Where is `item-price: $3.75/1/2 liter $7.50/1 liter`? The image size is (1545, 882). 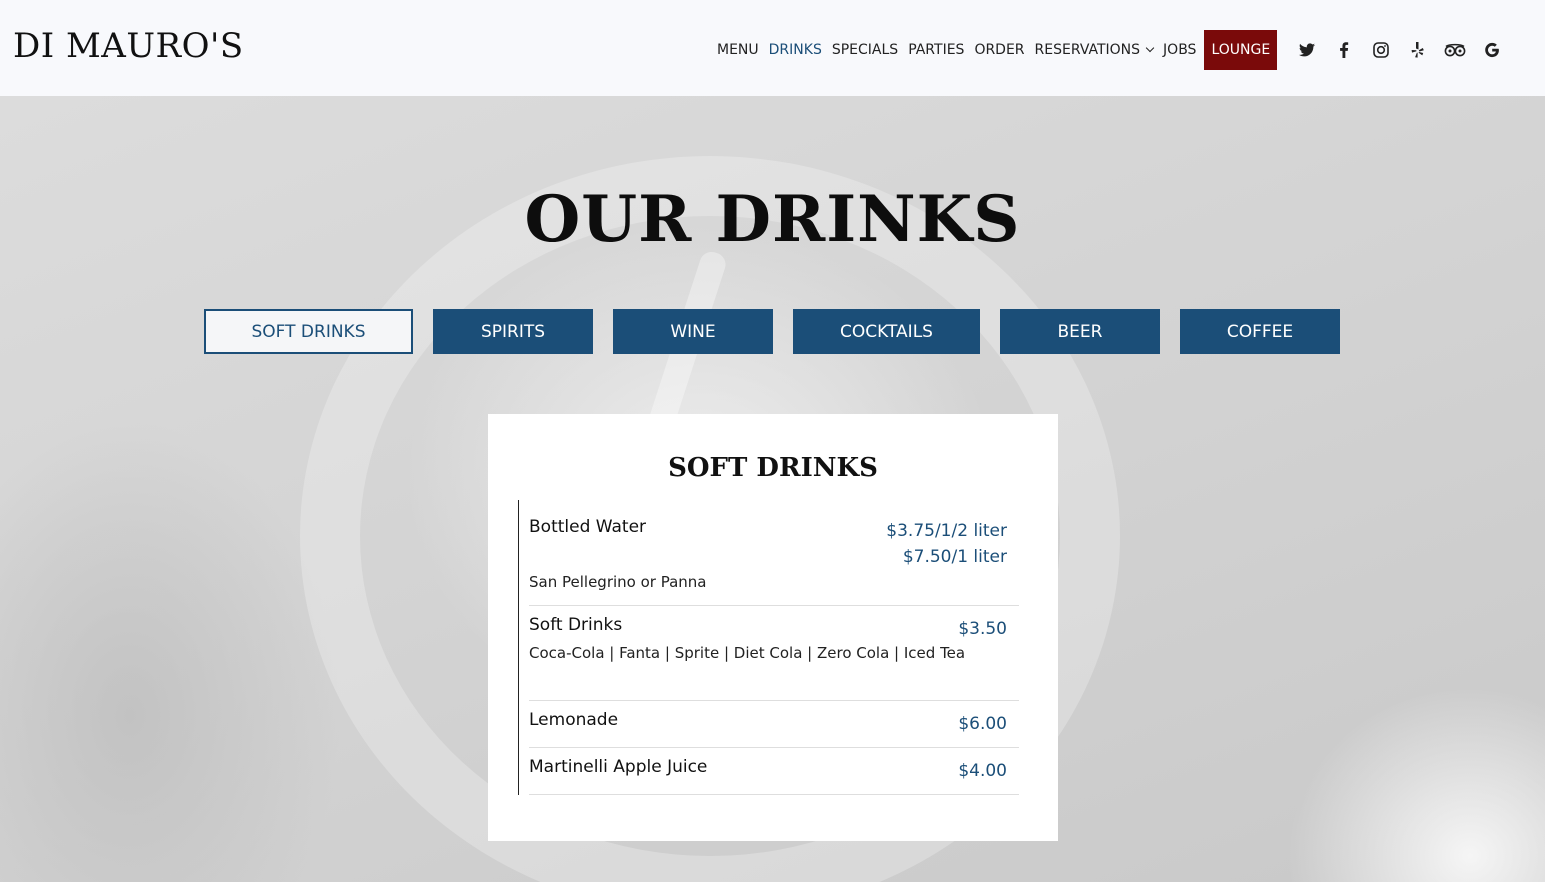 item-price: $3.75/1/2 liter $7.50/1 liter is located at coordinates (946, 544).